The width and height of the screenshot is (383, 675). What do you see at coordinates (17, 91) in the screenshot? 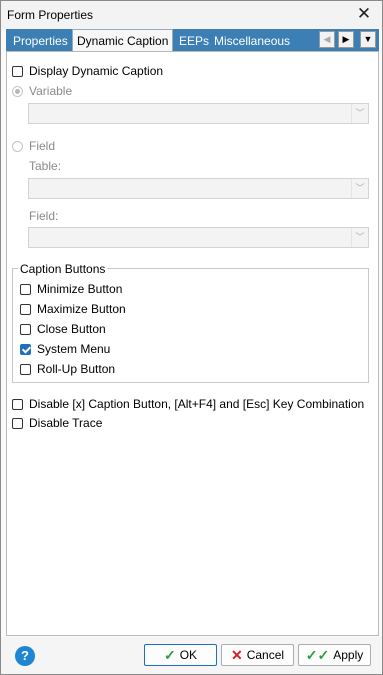
I see `variable-radio` at bounding box center [17, 91].